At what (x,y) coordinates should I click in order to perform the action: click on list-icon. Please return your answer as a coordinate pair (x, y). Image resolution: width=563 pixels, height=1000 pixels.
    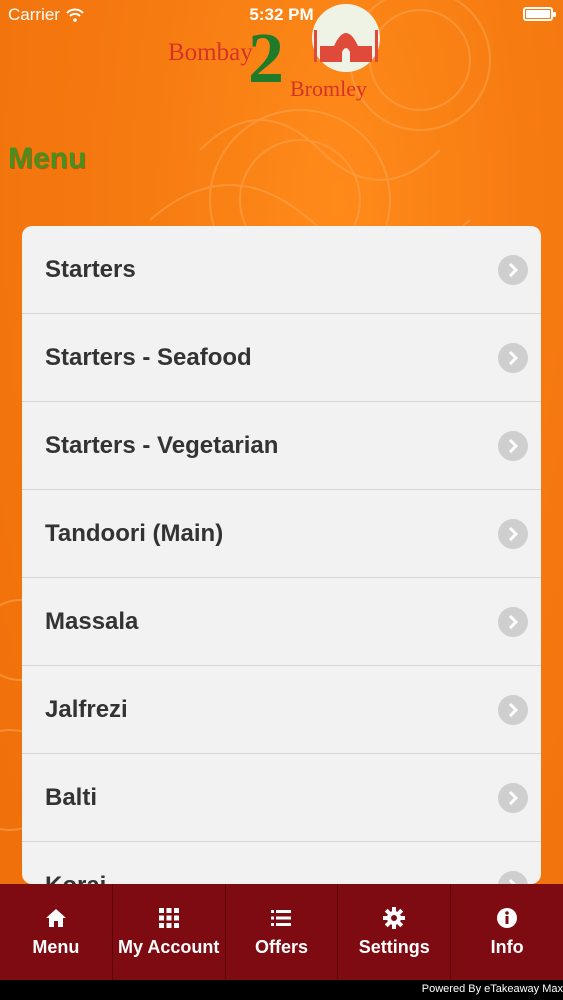
    Looking at the image, I should click on (281, 918).